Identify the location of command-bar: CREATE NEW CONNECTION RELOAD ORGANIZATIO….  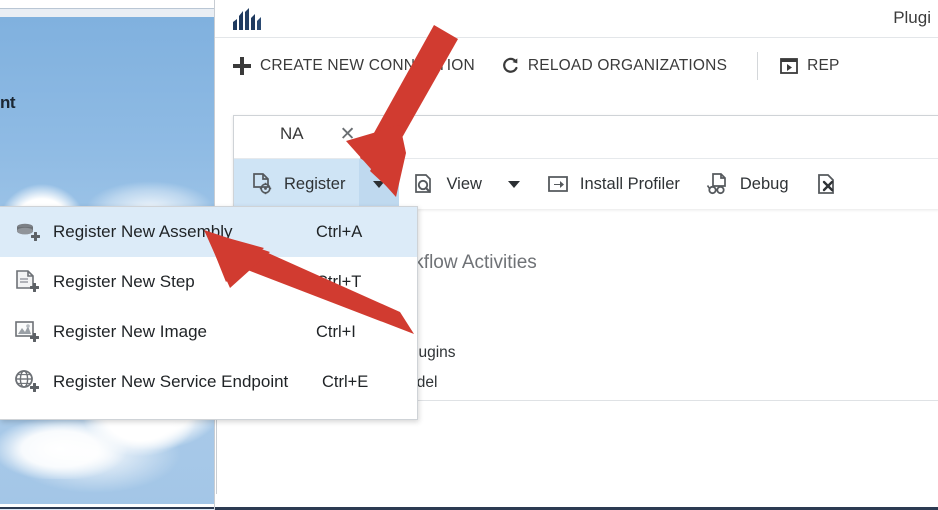
(576, 66).